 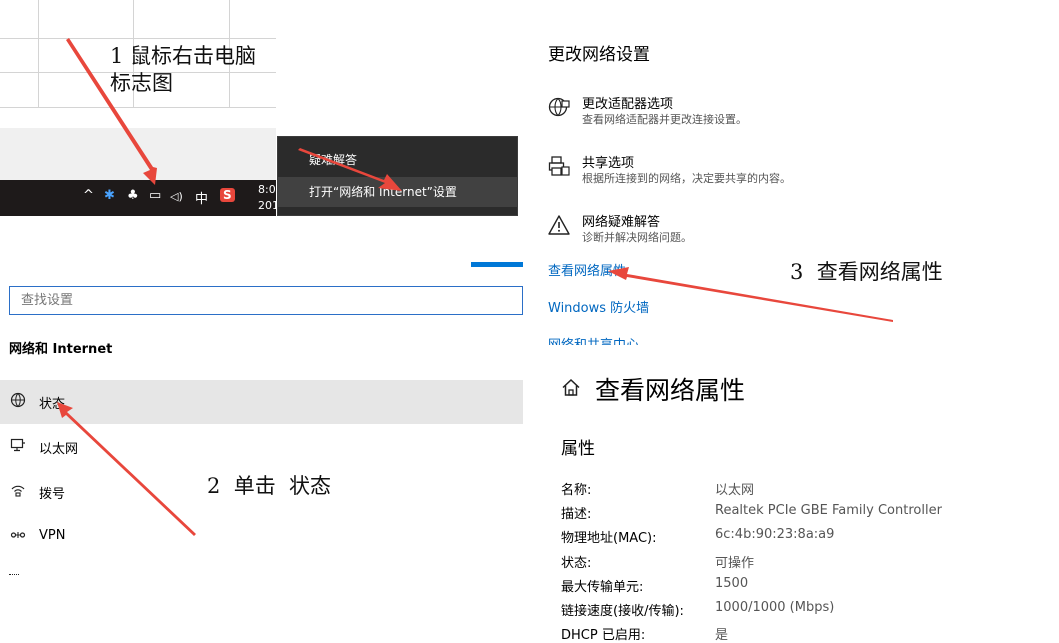 I want to click on more-items-cutoff, so click(x=14, y=576).